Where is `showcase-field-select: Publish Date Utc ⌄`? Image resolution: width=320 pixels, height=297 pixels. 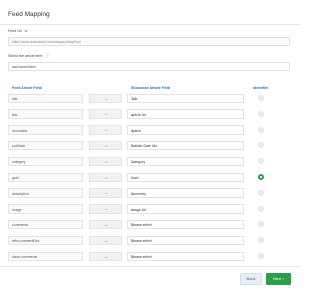
showcase-field-select: Publish Date Utc ⌄ is located at coordinates (185, 145).